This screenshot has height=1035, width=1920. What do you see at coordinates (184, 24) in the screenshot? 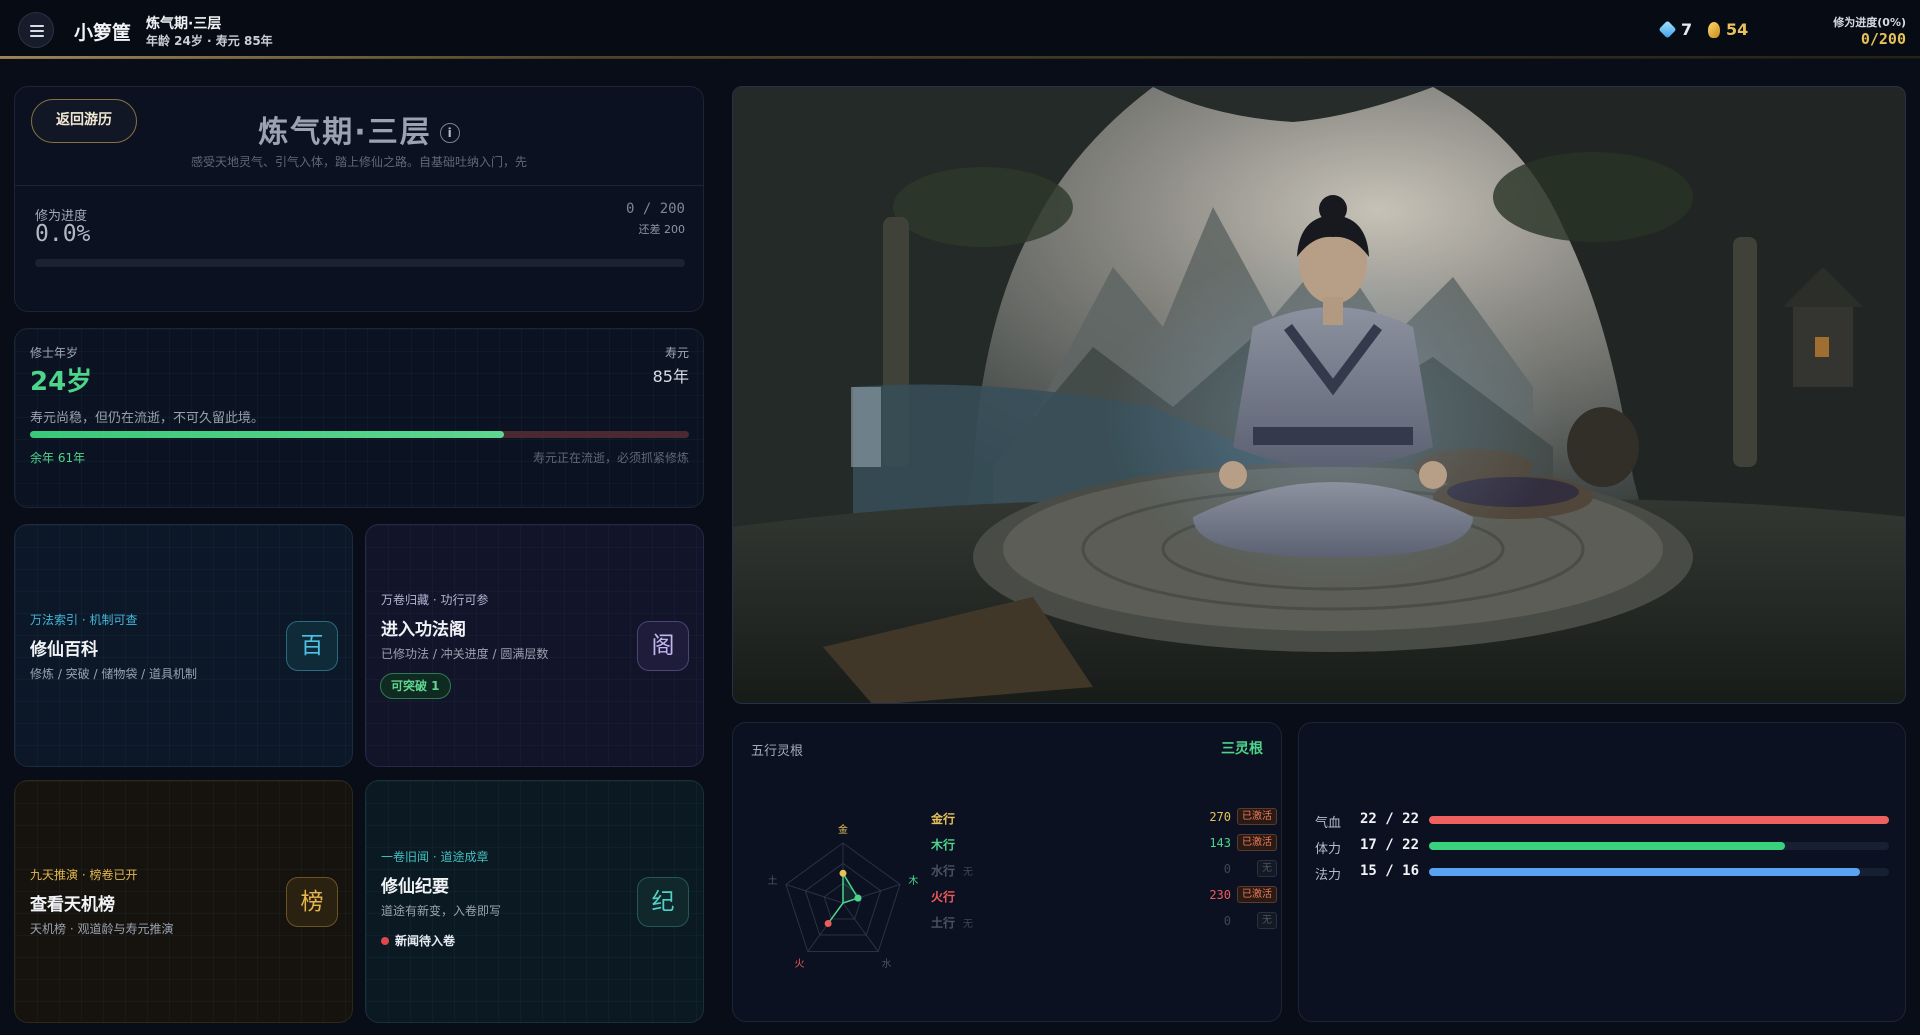
I see `realm-title: 炼气期·三层` at bounding box center [184, 24].